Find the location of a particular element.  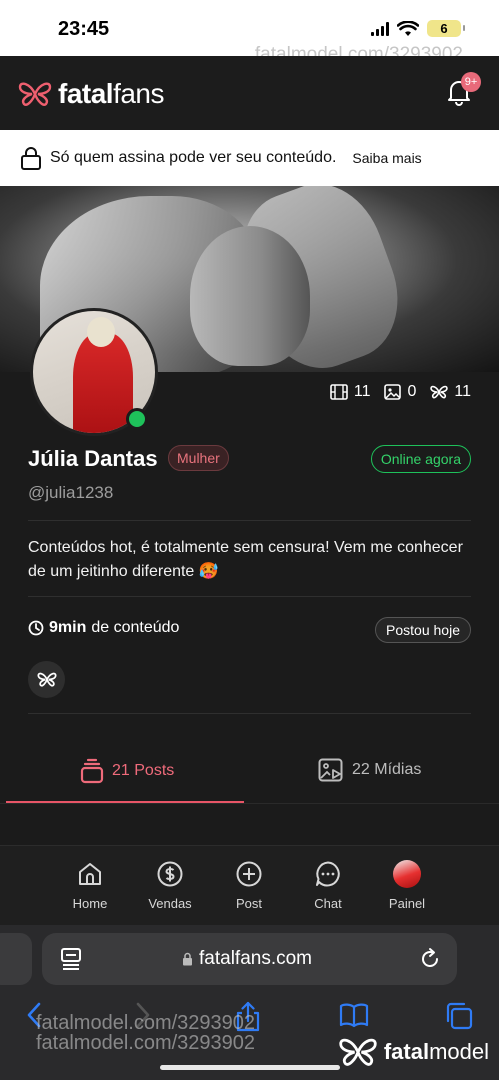

content-duration: 9min de conteúdo is located at coordinates (103, 628).